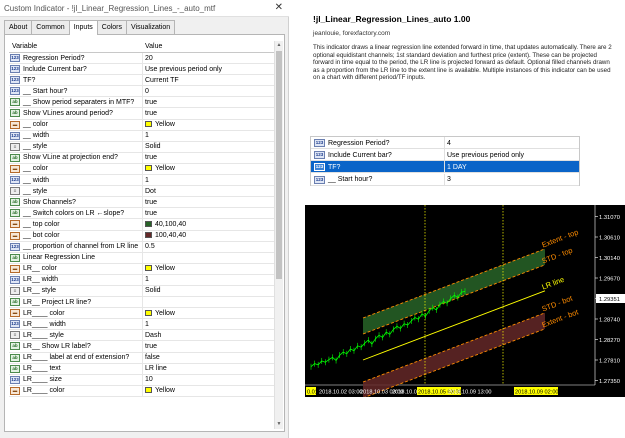 This screenshot has width=625, height=438. What do you see at coordinates (279, 7) in the screenshot?
I see `close-icon: ✕` at bounding box center [279, 7].